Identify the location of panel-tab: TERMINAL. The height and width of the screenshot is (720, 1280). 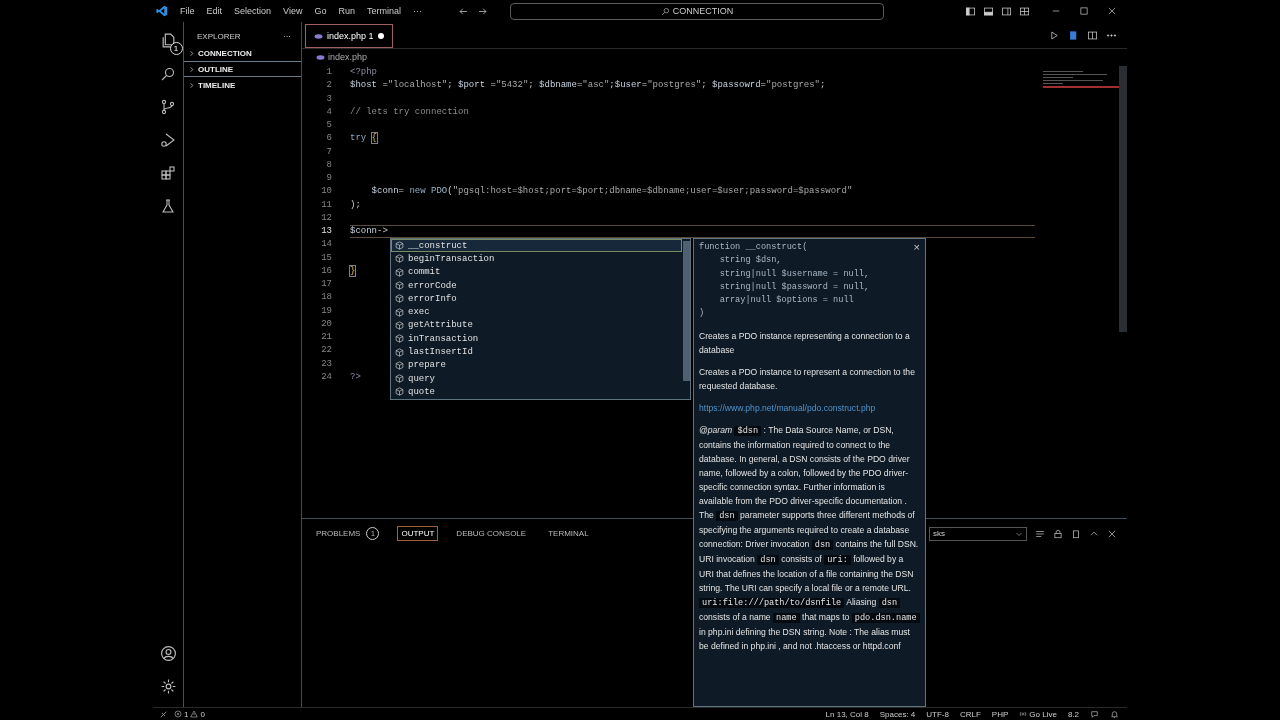
(568, 533).